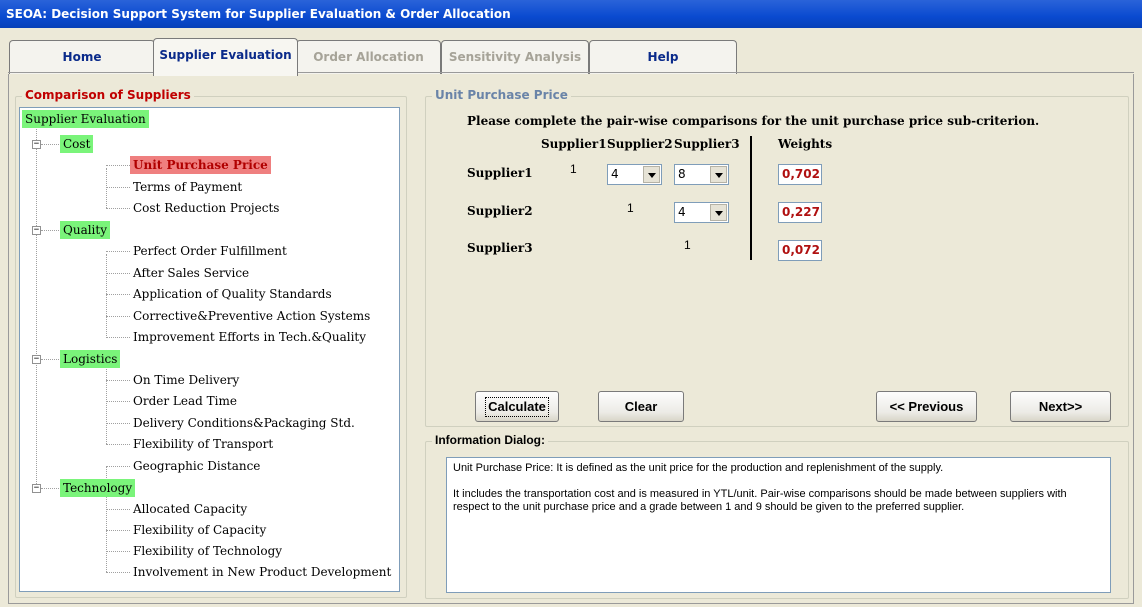 The height and width of the screenshot is (607, 1142). I want to click on next-button: Next>>, so click(1060, 406).